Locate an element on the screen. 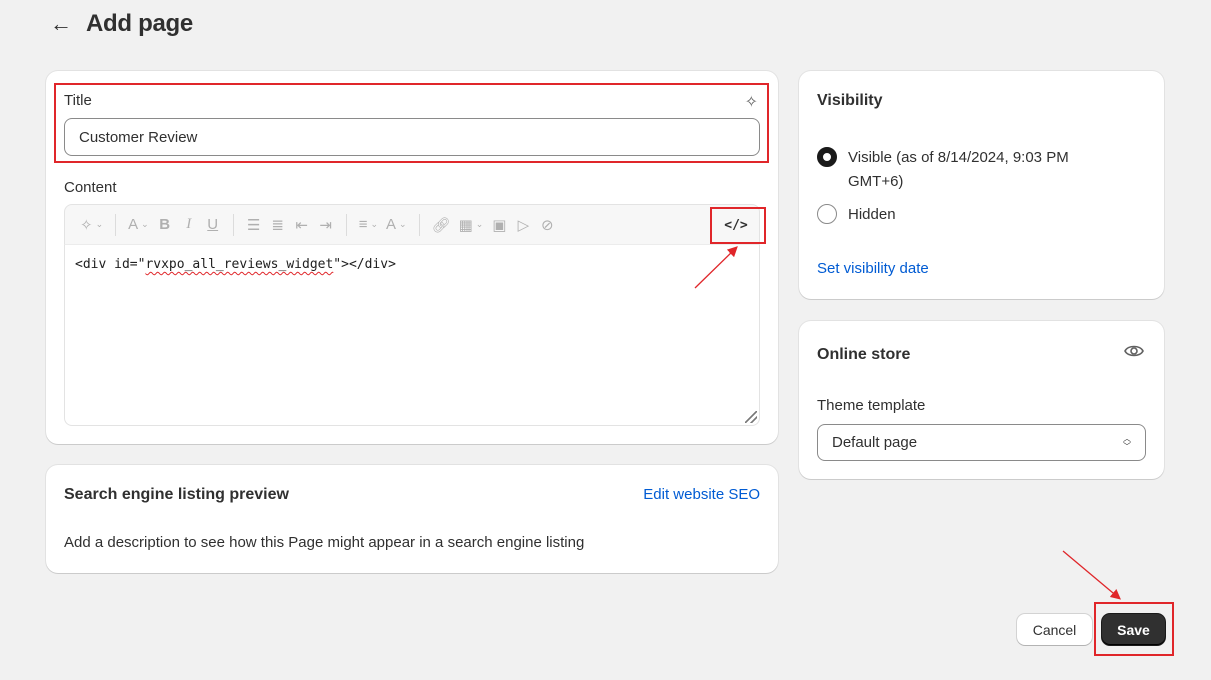 The width and height of the screenshot is (1211, 680). page-title: Add page is located at coordinates (139, 23).